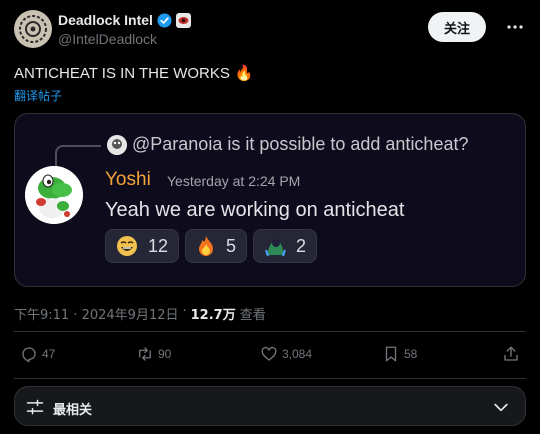 Image resolution: width=540 pixels, height=434 pixels. Describe the element at coordinates (107, 39) in the screenshot. I see `author-handle: @IntelDeadlock` at that location.